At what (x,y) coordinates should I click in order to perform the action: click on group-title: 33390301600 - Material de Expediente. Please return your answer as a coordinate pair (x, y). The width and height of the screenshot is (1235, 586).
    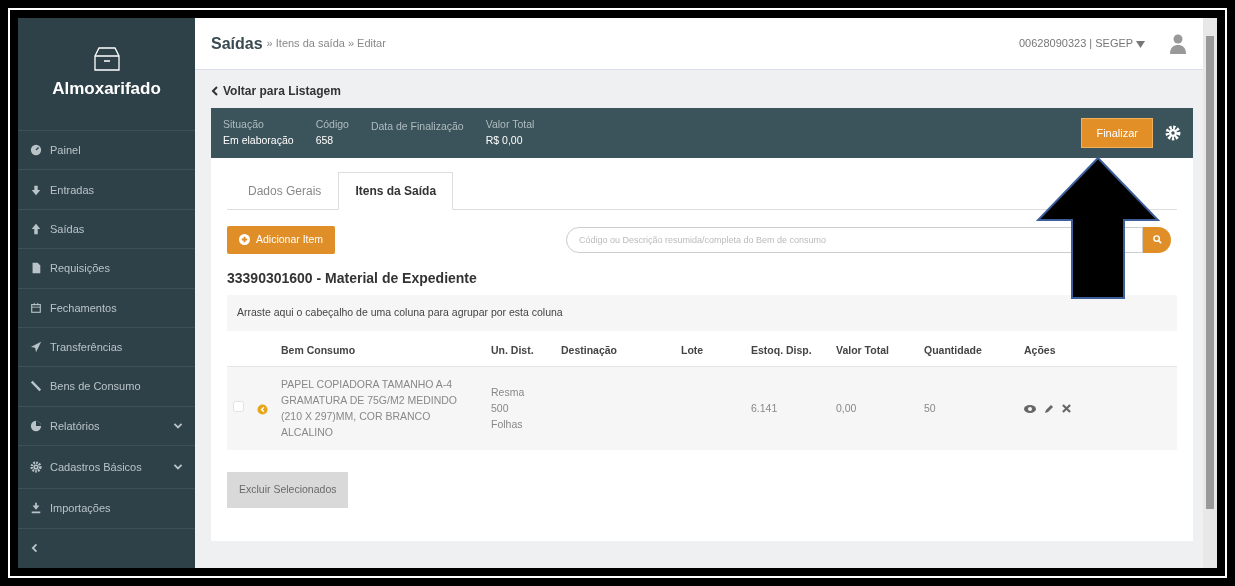
    Looking at the image, I should click on (352, 278).